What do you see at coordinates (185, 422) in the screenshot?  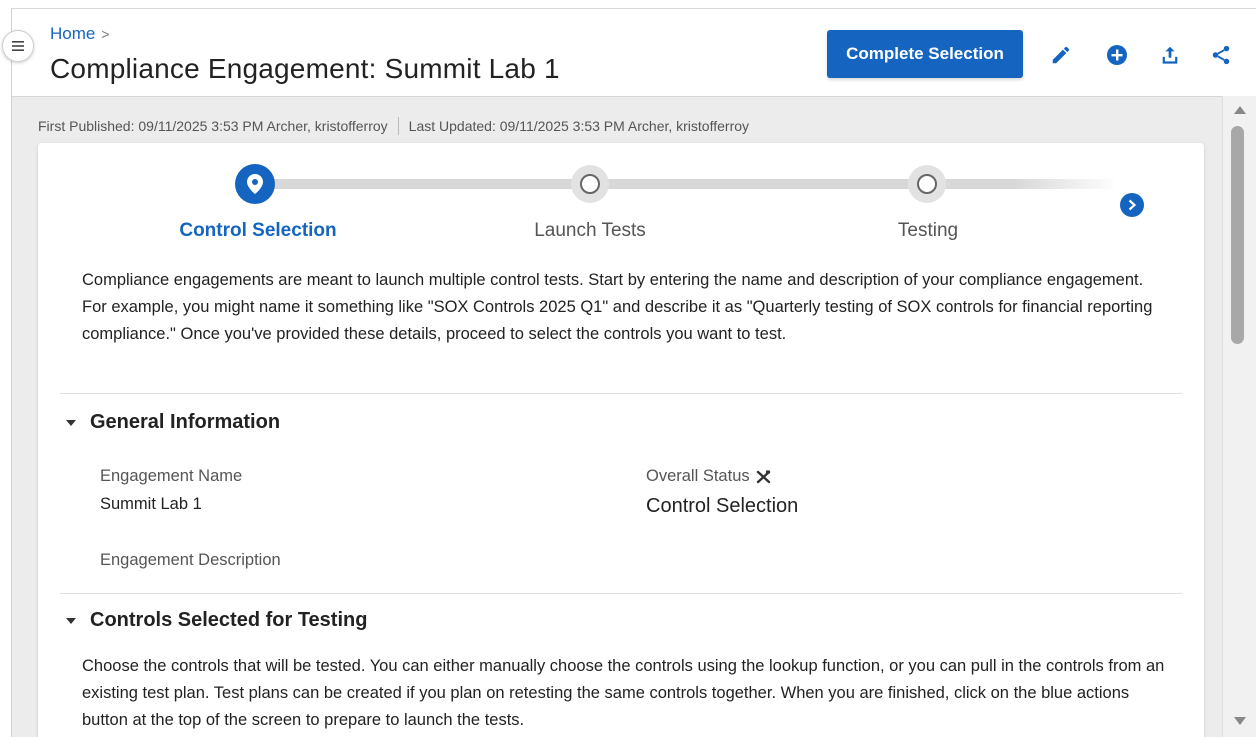 I see `general-information-heading: General Information` at bounding box center [185, 422].